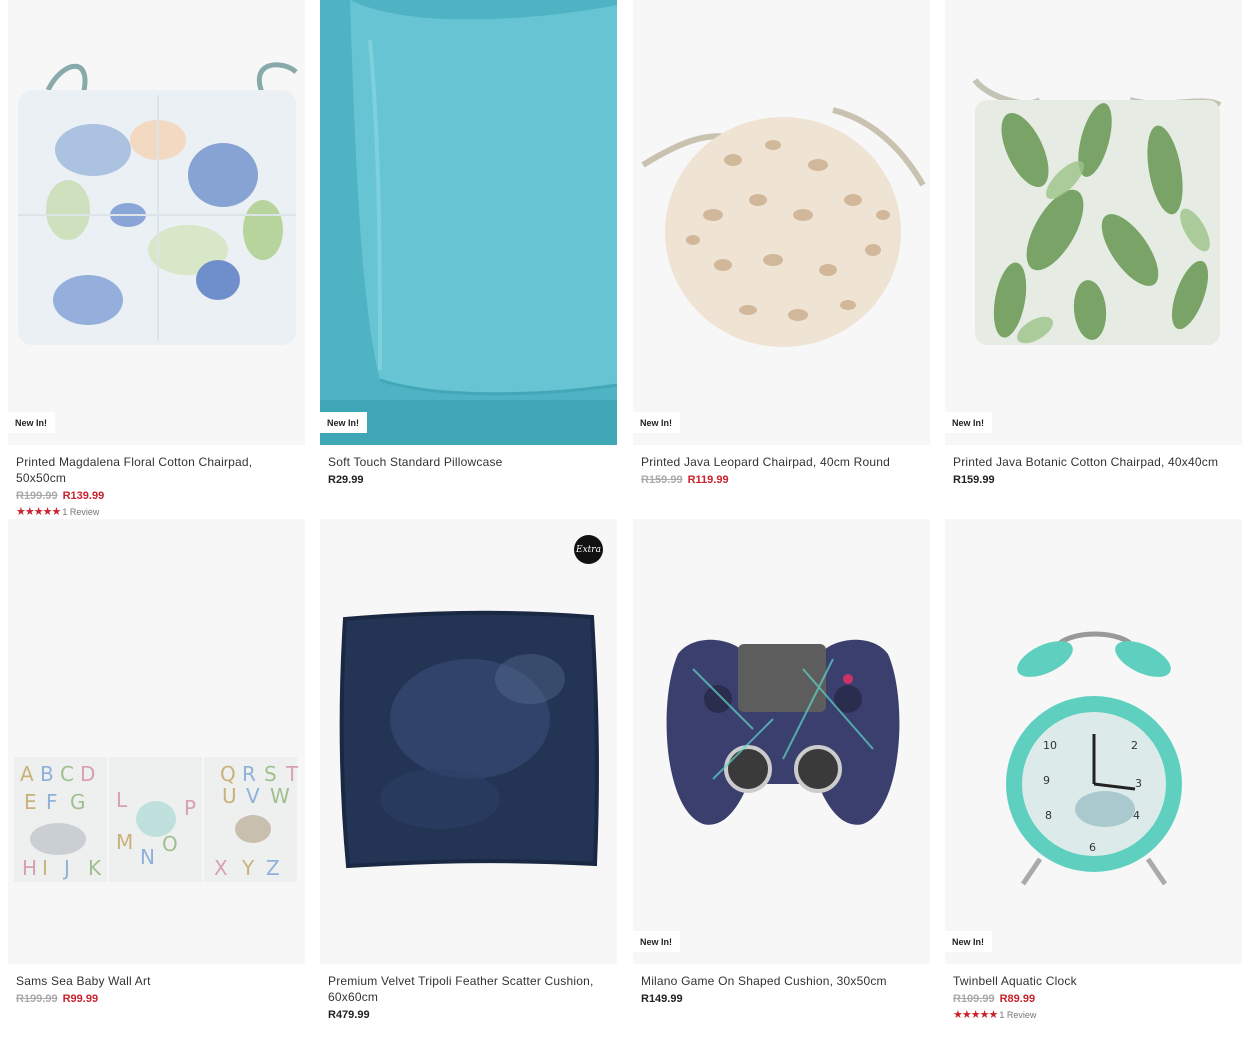  Describe the element at coordinates (662, 480) in the screenshot. I see `old-price: R159.99` at that location.